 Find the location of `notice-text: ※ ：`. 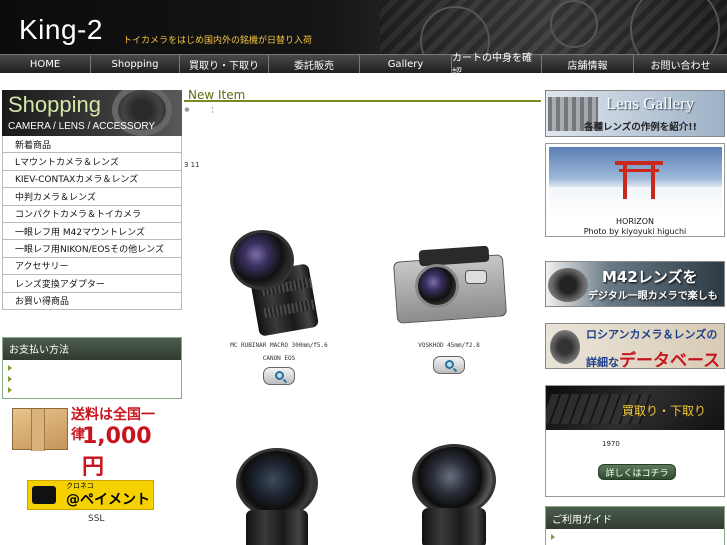

notice-text: ※ ： is located at coordinates (201, 110).